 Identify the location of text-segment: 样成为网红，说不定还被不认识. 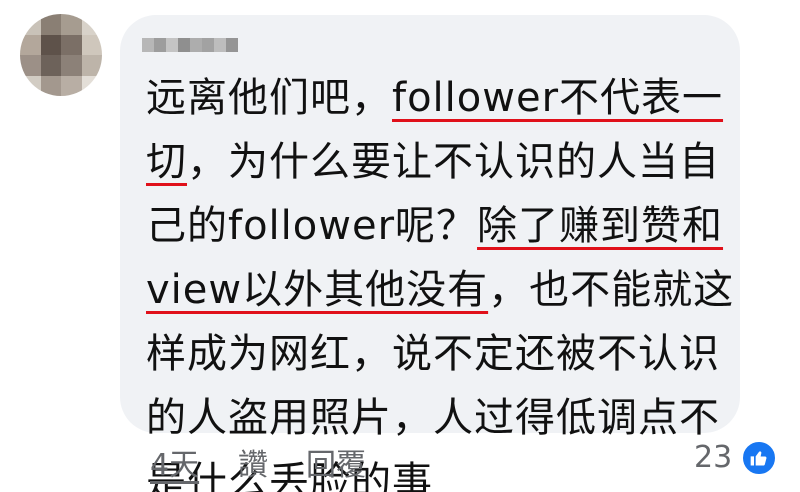
(433, 354).